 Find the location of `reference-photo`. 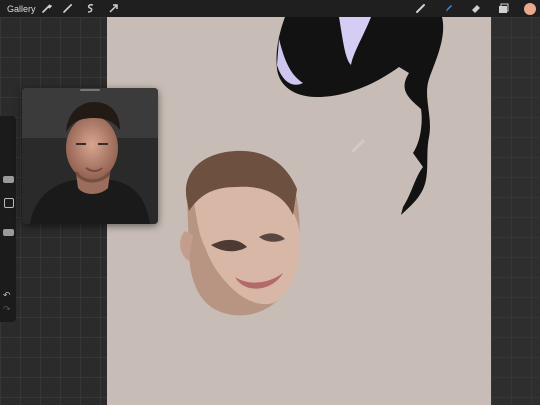

reference-photo is located at coordinates (90, 156).